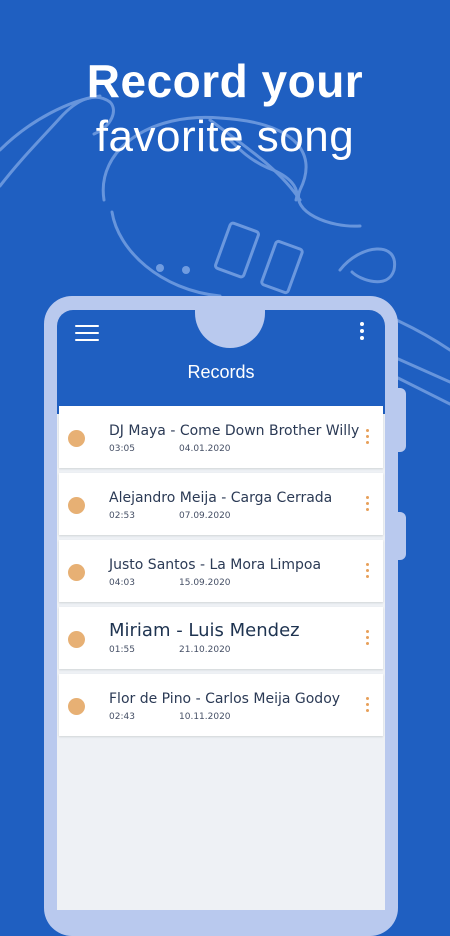 The height and width of the screenshot is (936, 450). Describe the element at coordinates (205, 516) in the screenshot. I see `record-date: 07.09.2020` at that location.